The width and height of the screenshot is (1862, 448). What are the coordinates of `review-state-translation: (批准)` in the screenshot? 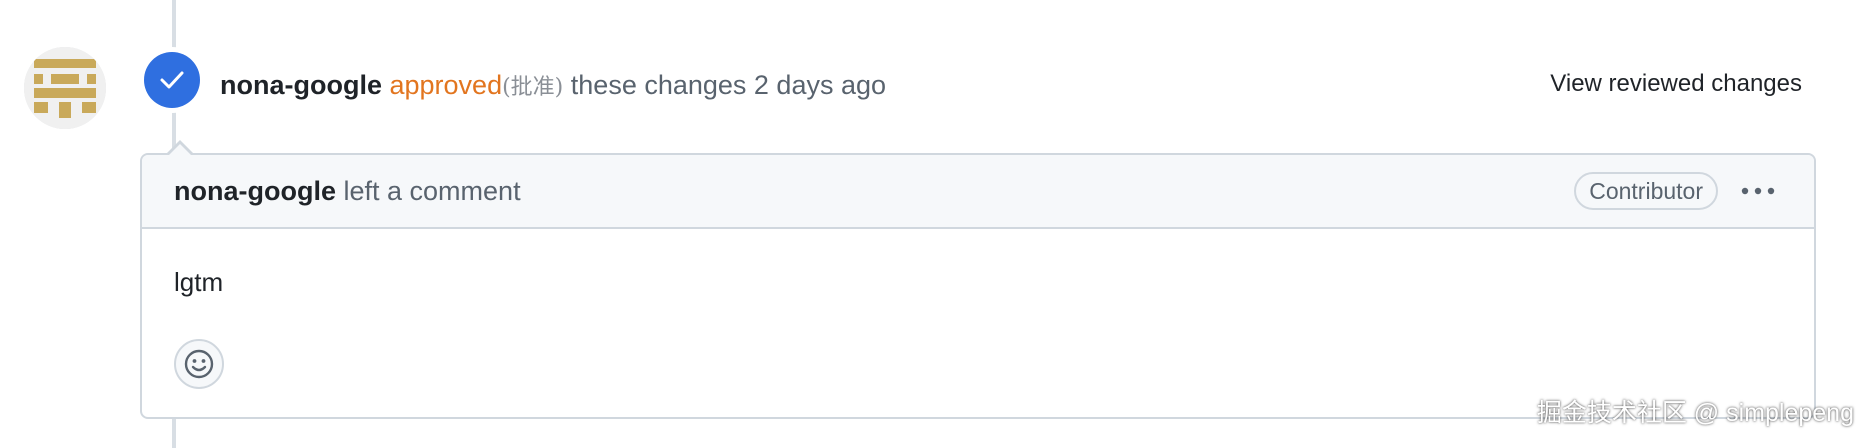 It's located at (533, 87).